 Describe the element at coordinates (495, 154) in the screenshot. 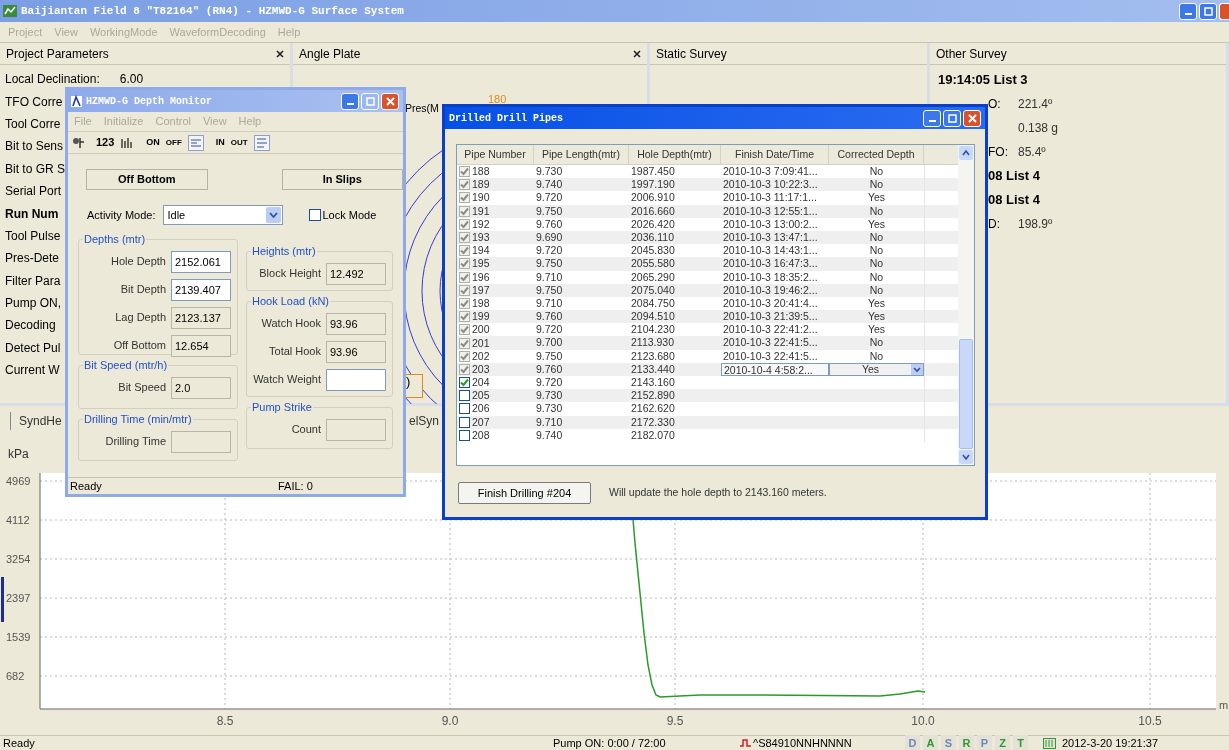

I see `column-header: Pipe Number` at that location.